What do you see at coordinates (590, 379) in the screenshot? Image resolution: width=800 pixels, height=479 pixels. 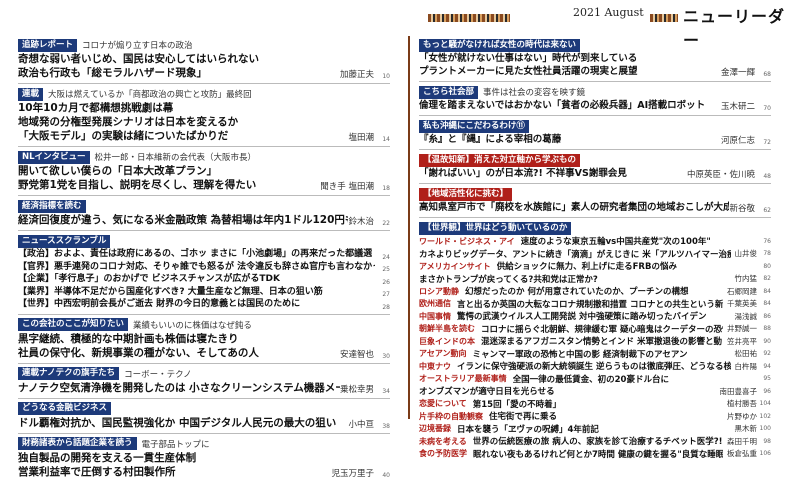 I see `item-title: 全国一律の最低賃金、初の20豪ドル台に` at bounding box center [590, 379].